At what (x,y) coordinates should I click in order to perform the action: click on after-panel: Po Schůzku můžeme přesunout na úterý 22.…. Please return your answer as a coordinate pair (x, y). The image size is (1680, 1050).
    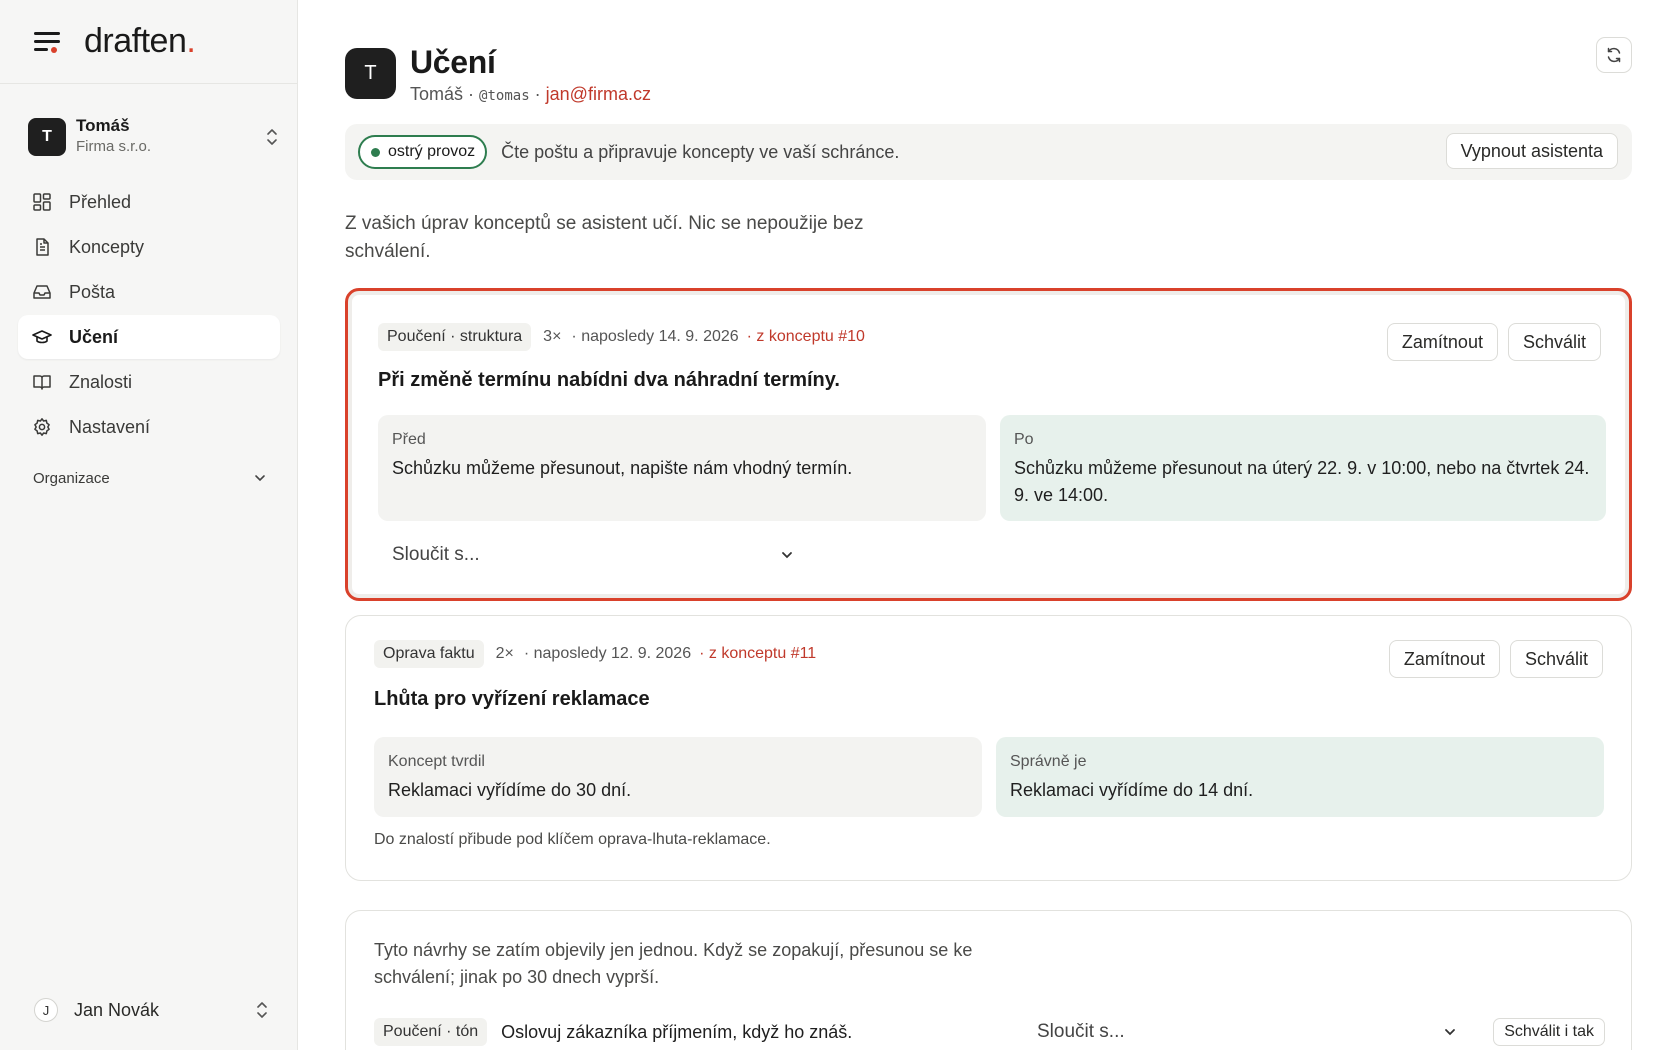
    Looking at the image, I should click on (1303, 468).